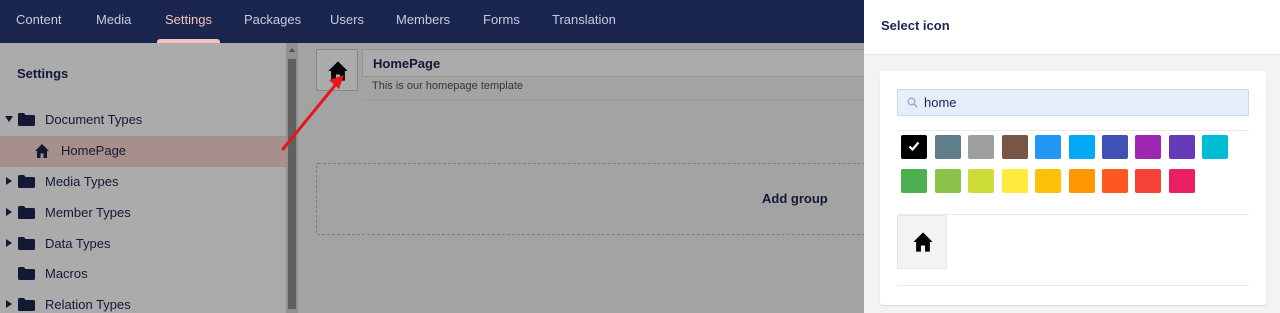  Describe the element at coordinates (1182, 147) in the screenshot. I see `color-swatch-deep-purple` at that location.